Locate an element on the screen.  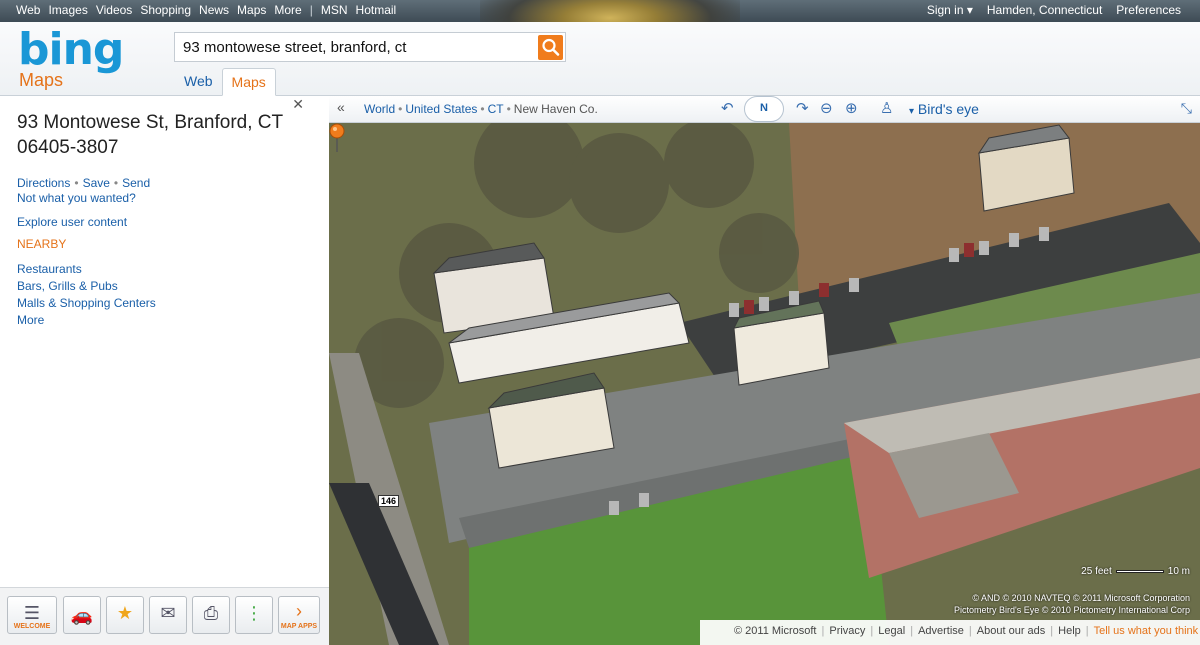
save-link: Save is located at coordinates (96, 183).